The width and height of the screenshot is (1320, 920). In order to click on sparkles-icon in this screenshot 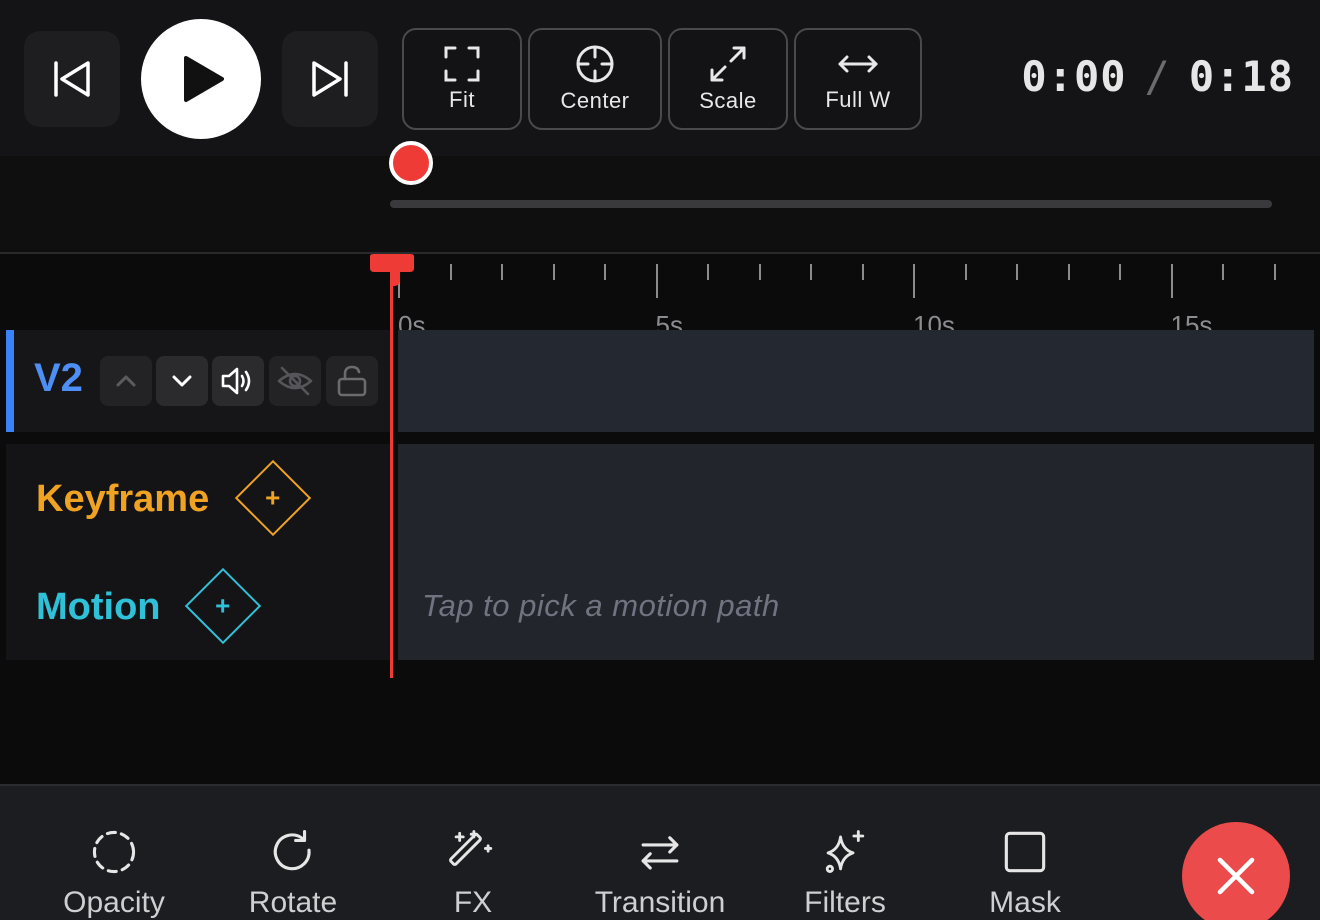, I will do `click(845, 851)`.